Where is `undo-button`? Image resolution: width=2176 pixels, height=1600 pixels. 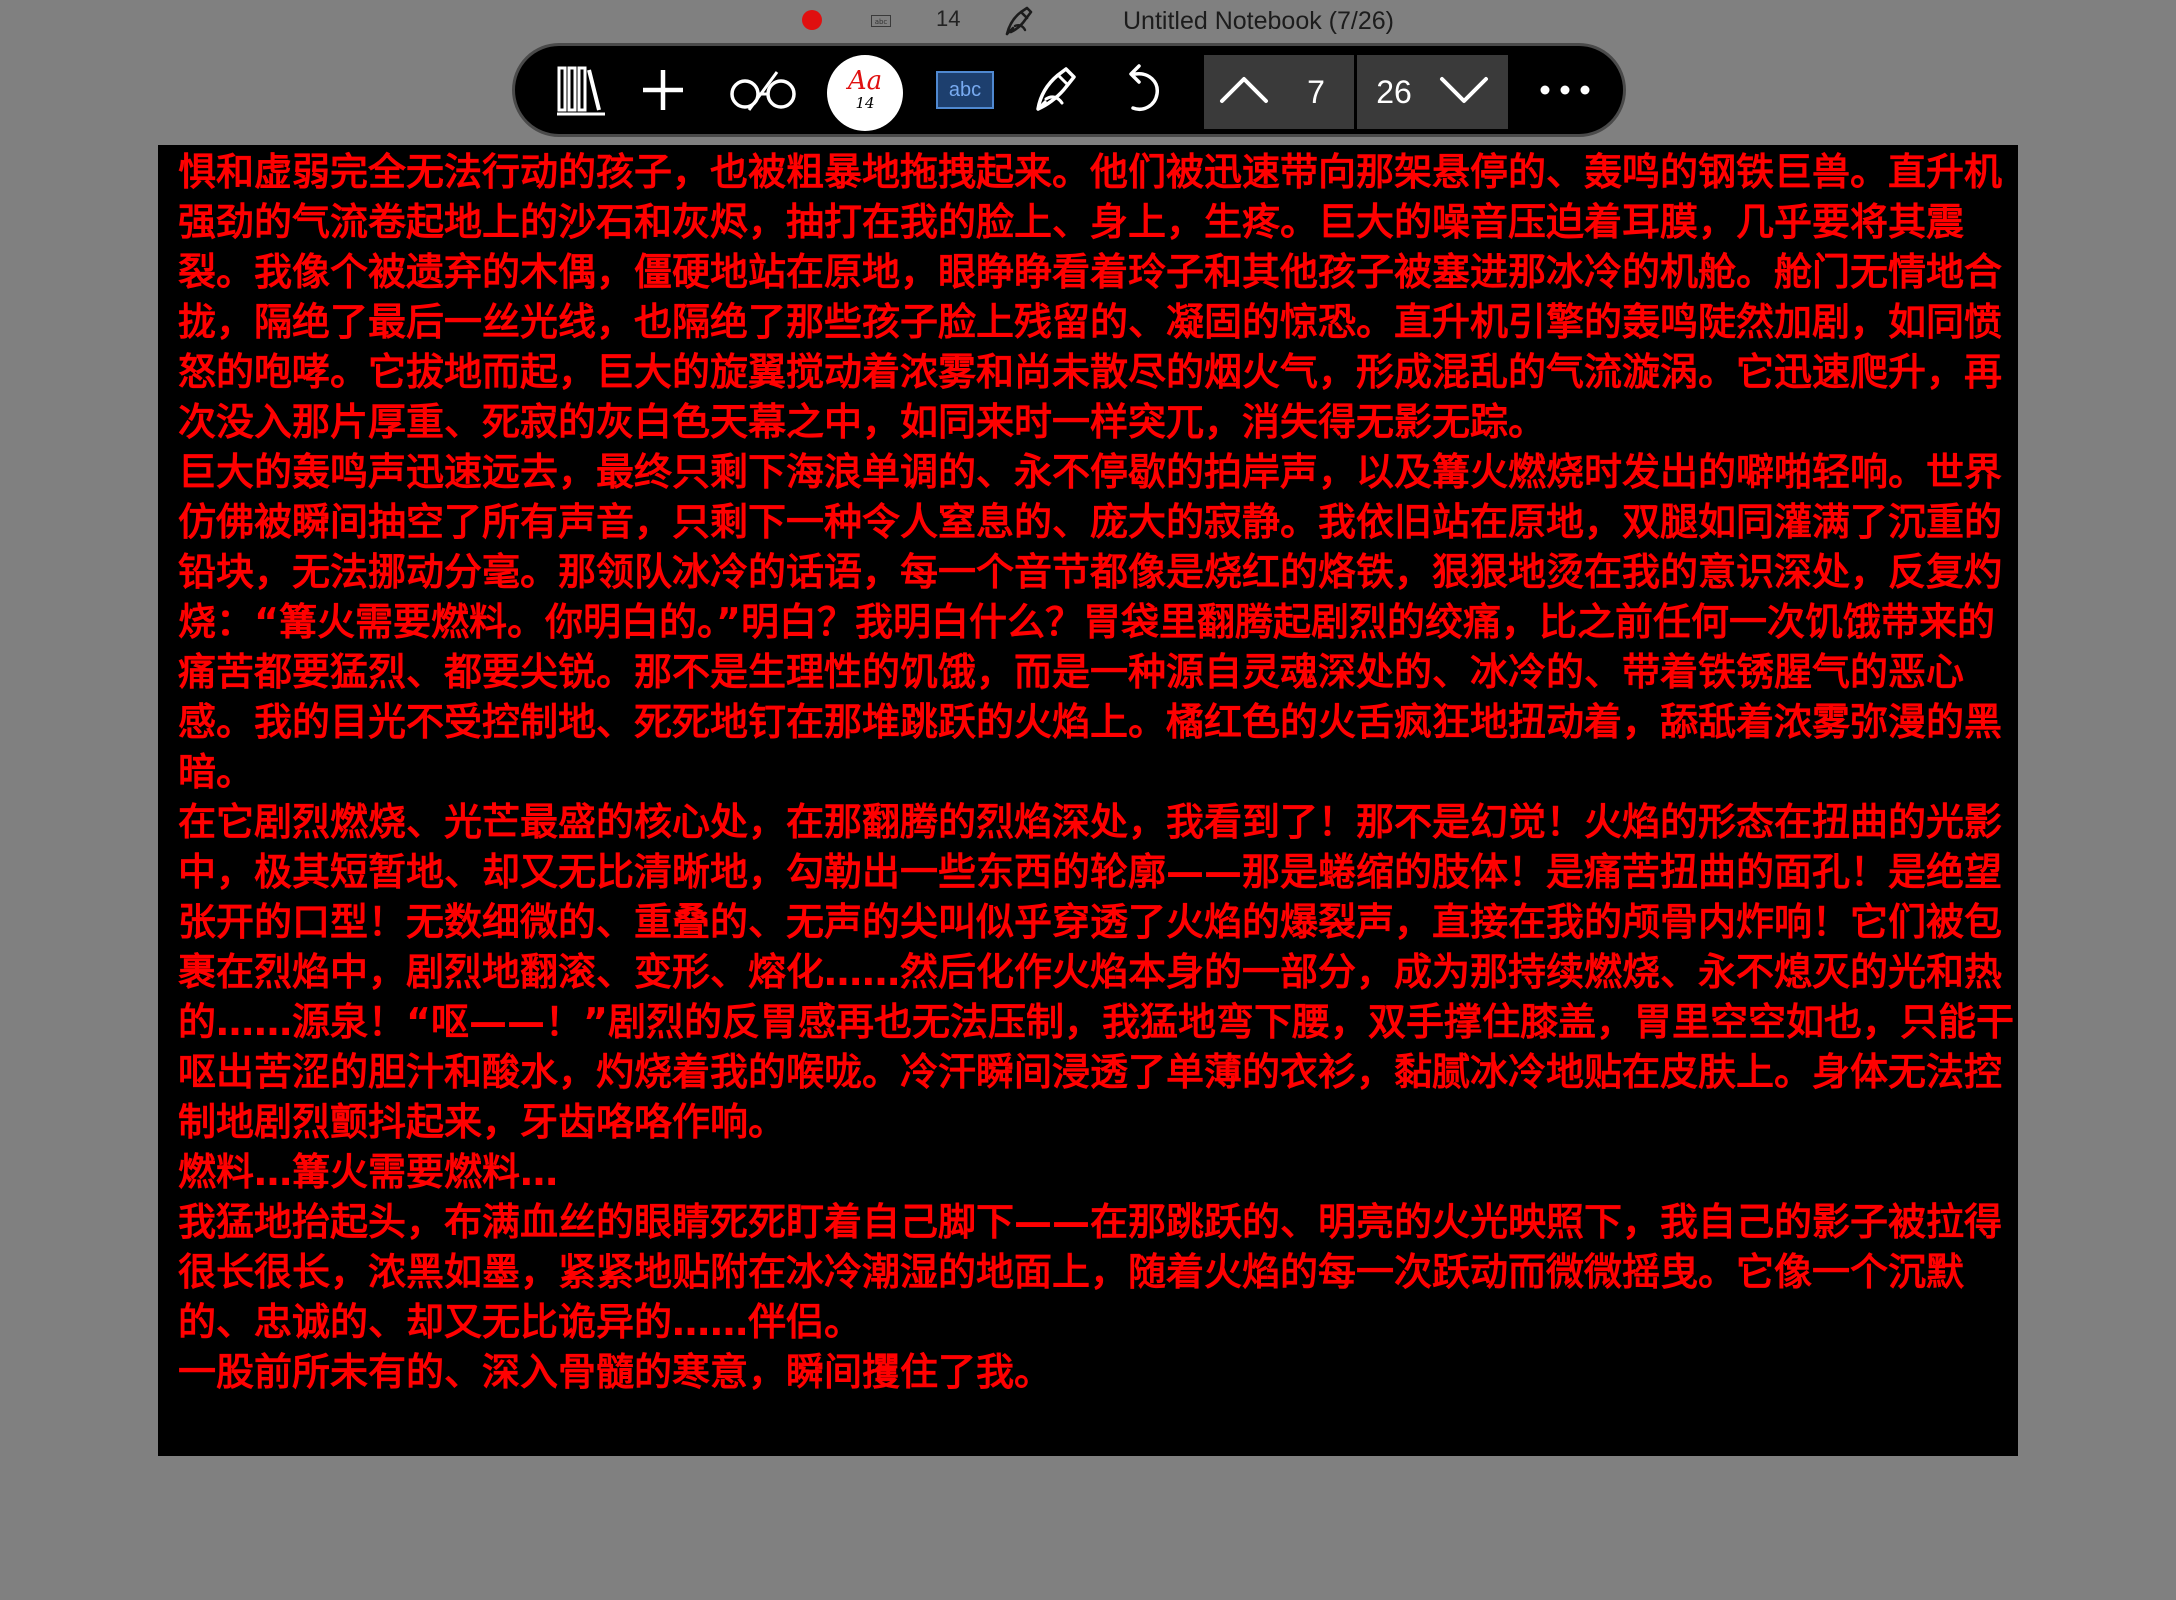
undo-button is located at coordinates (1141, 90).